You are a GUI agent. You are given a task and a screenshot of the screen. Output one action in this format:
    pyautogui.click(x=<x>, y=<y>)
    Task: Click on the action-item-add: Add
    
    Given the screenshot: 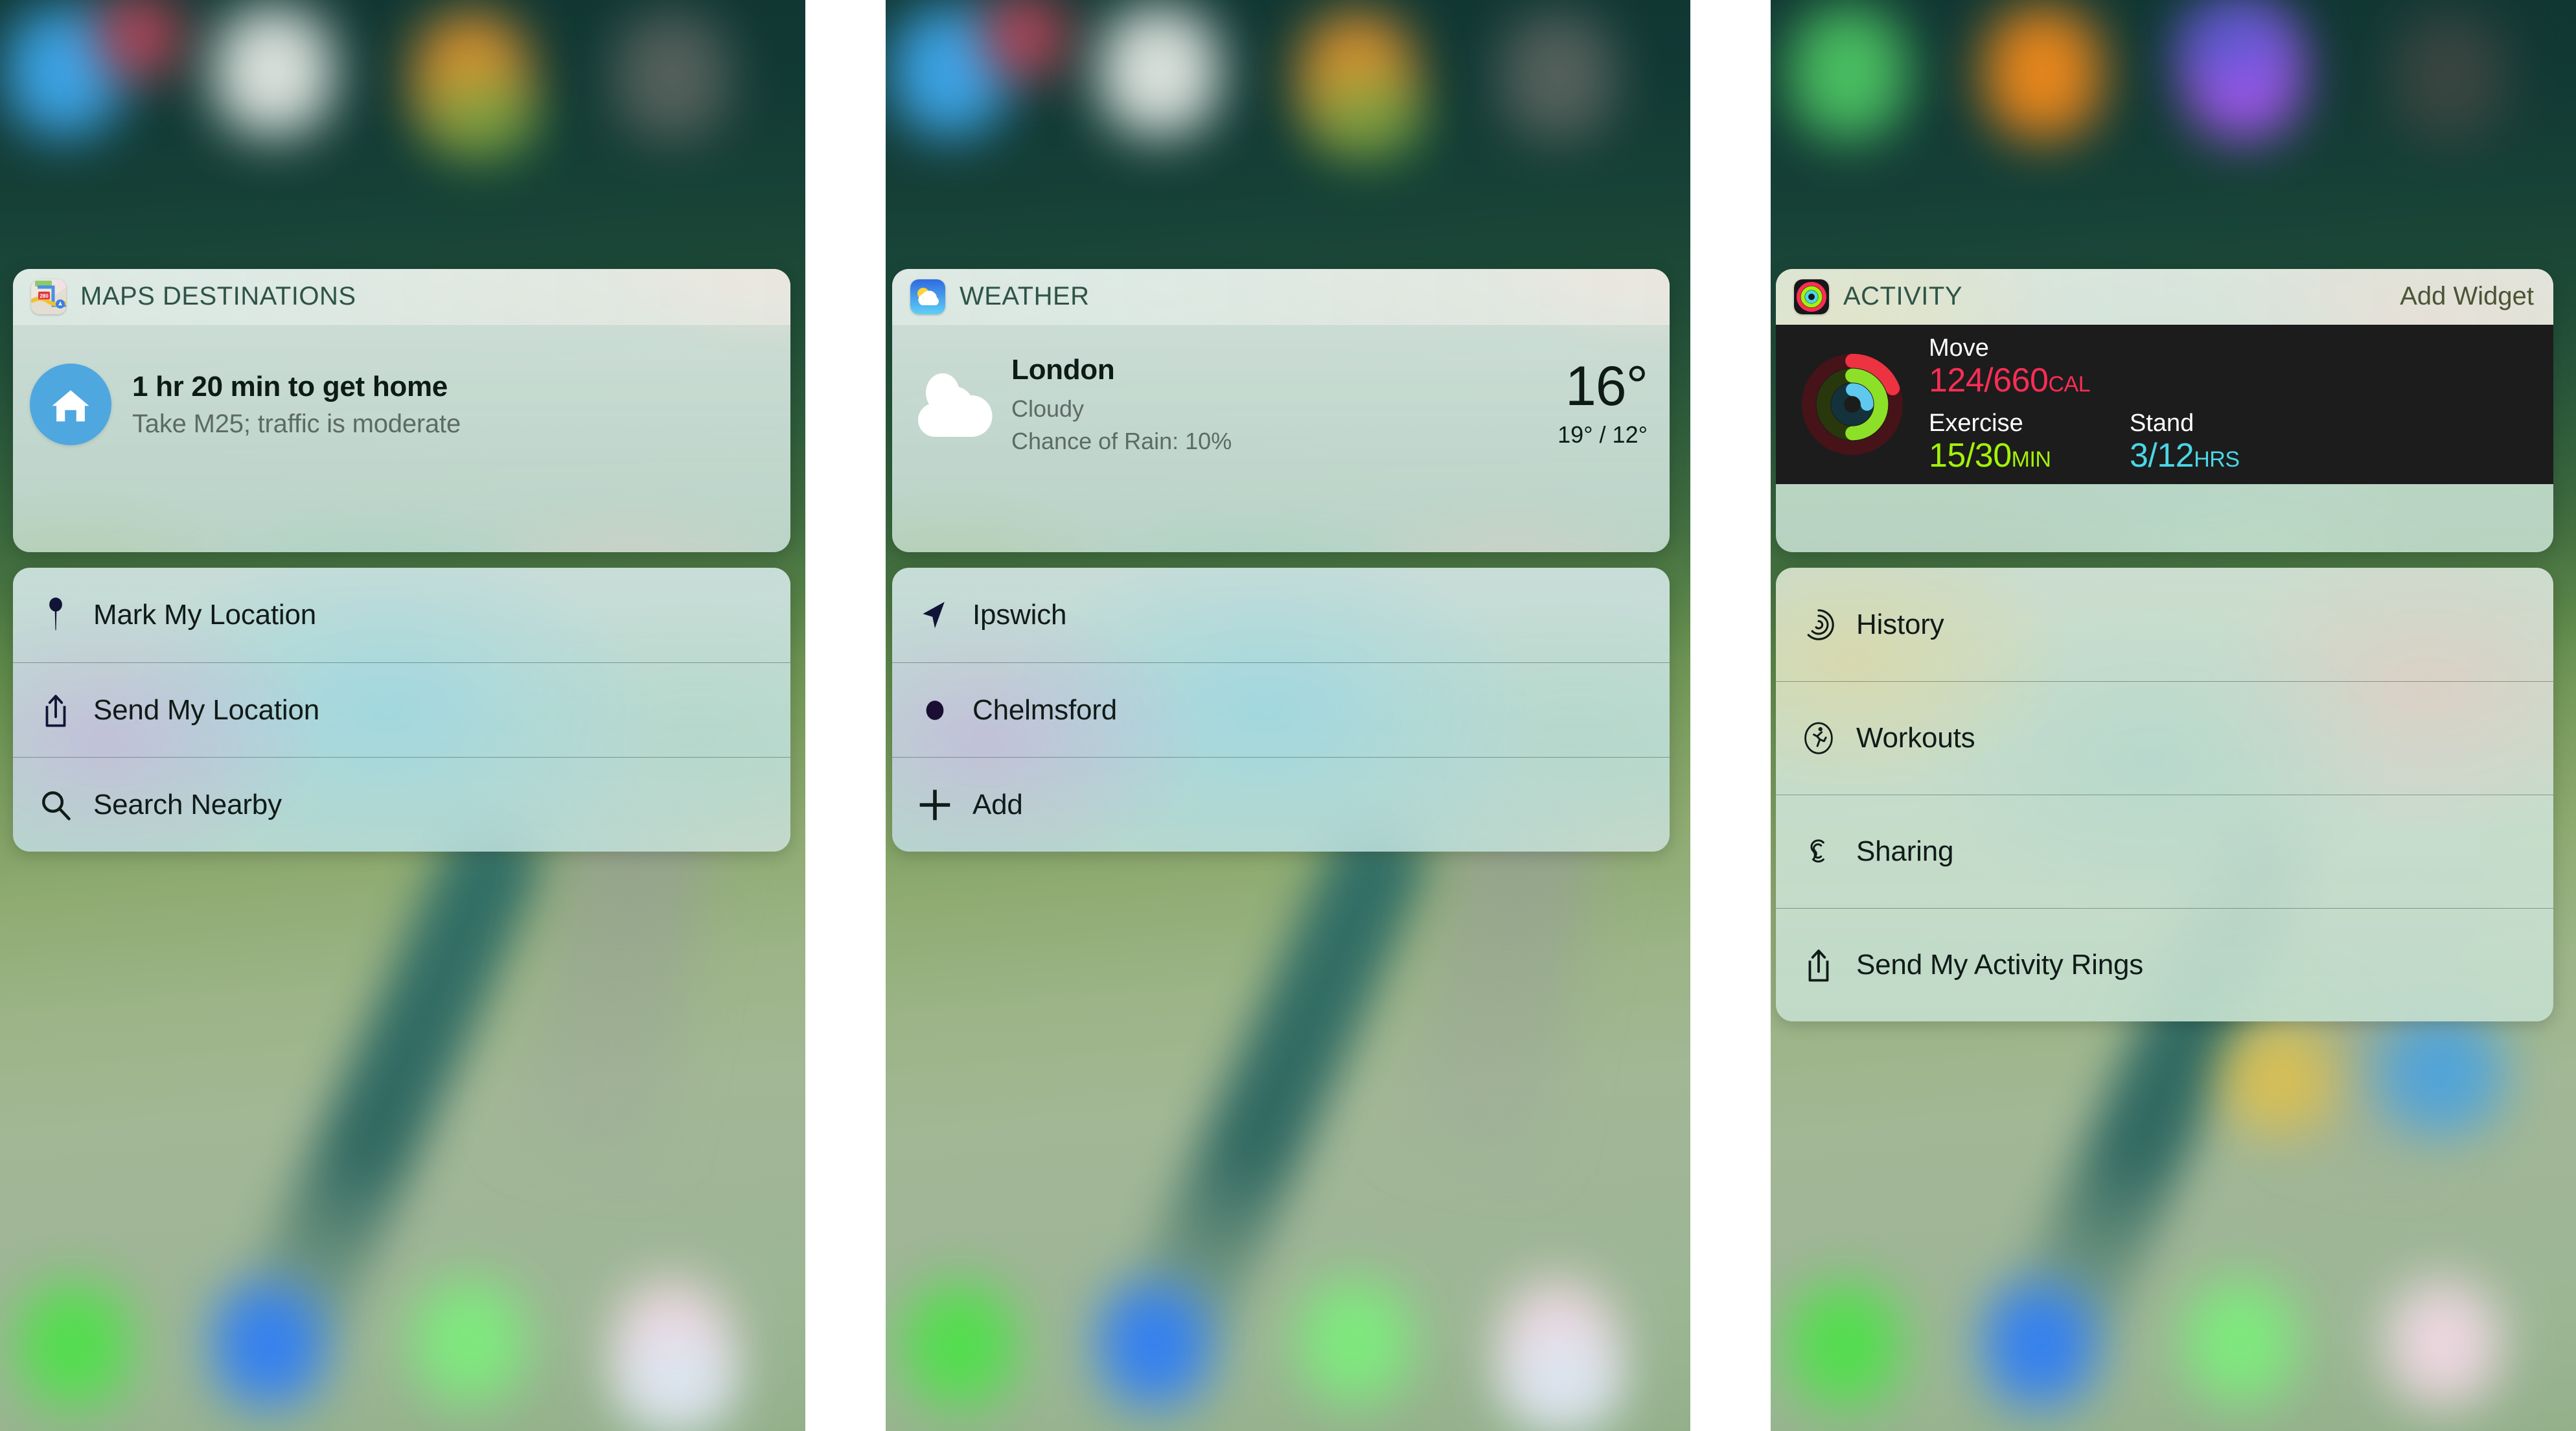 What is the action you would take?
    pyautogui.click(x=1281, y=805)
    